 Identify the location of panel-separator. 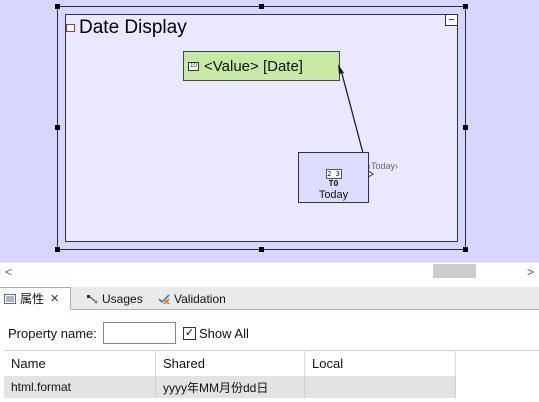
(269, 283).